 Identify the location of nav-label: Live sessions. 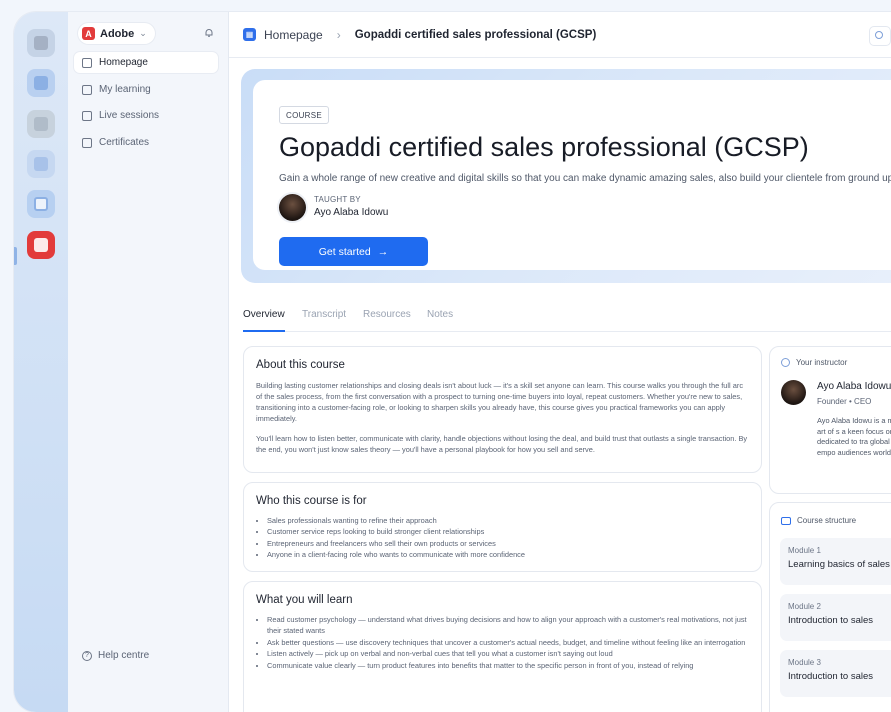
(129, 115).